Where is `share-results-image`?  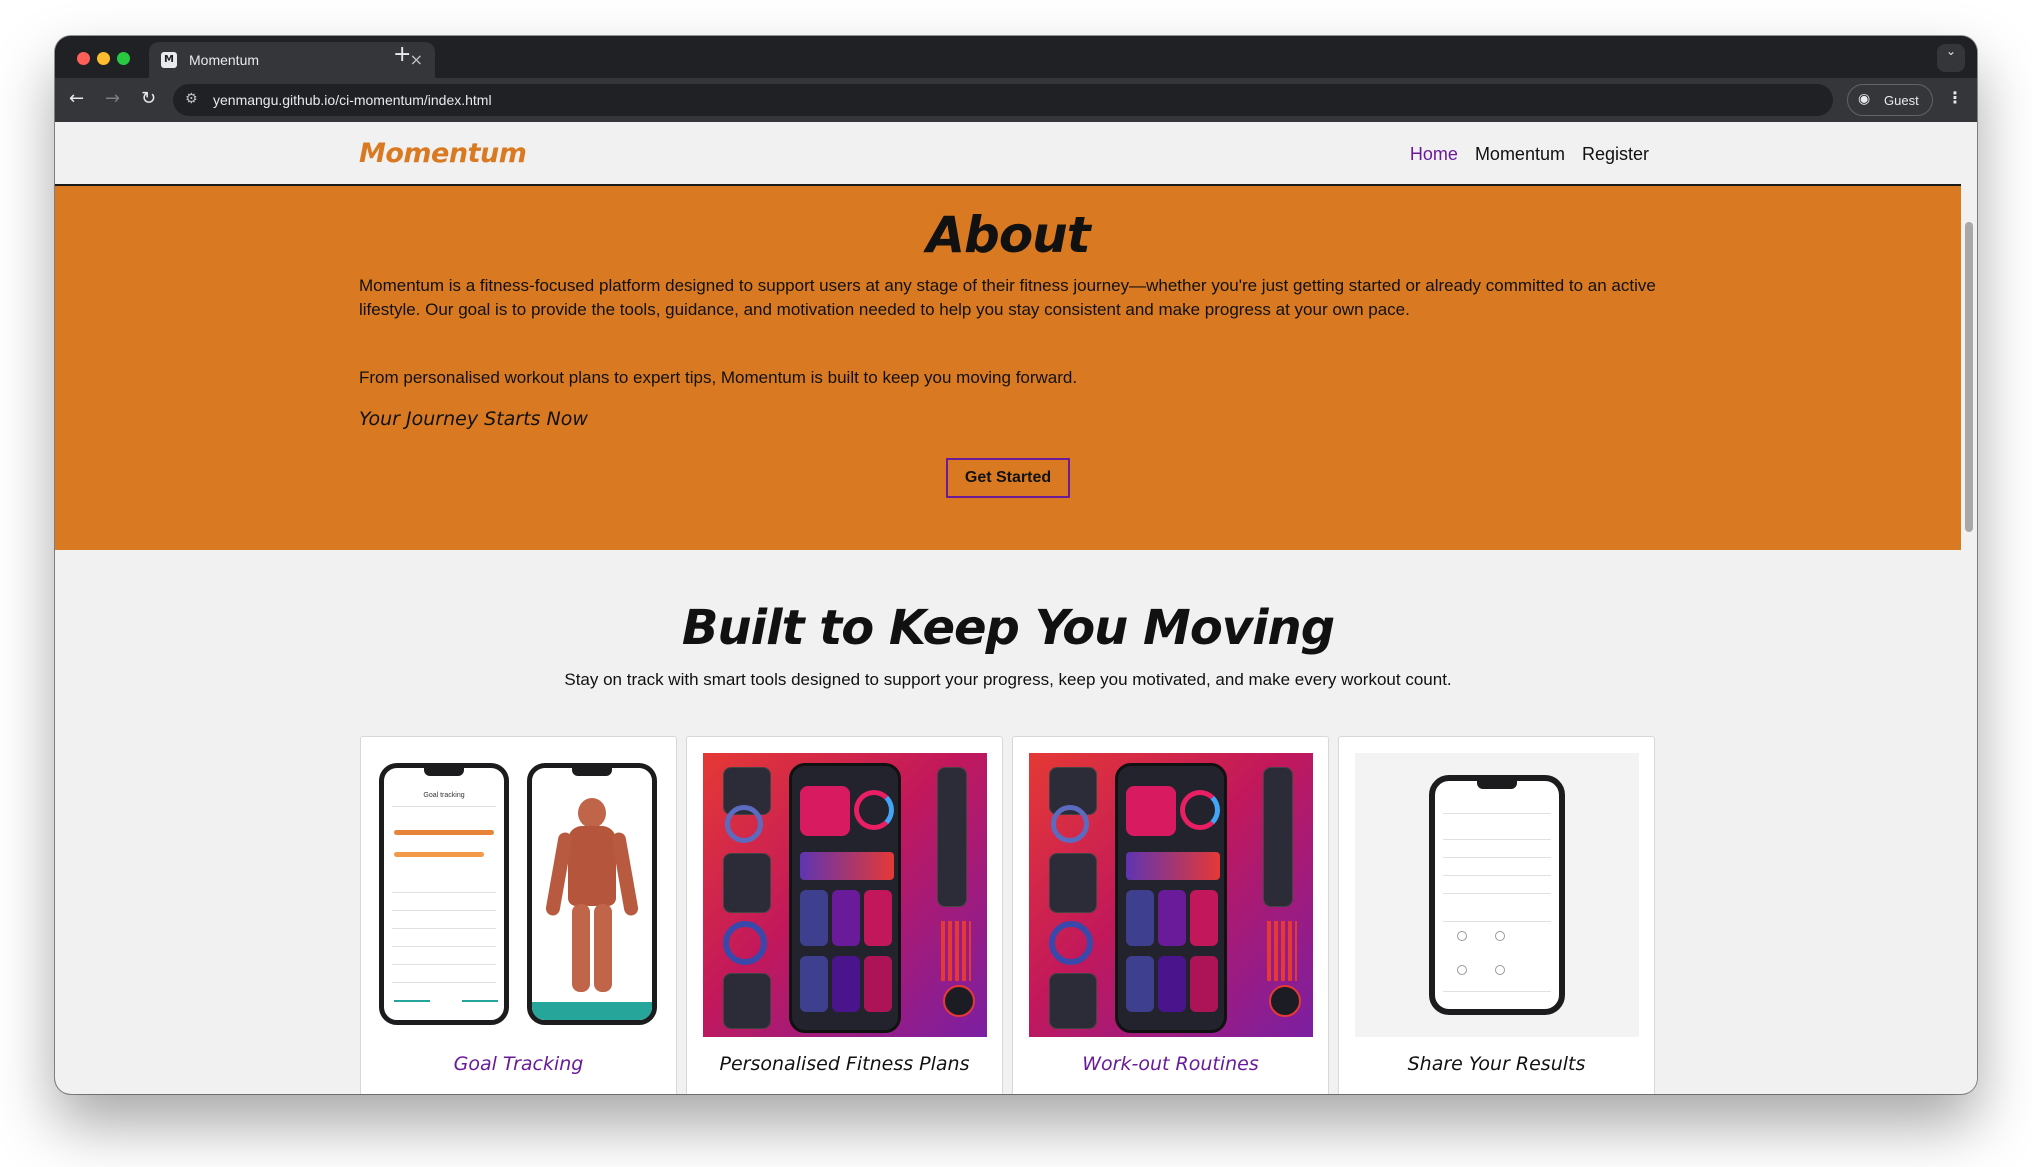
share-results-image is located at coordinates (1497, 895).